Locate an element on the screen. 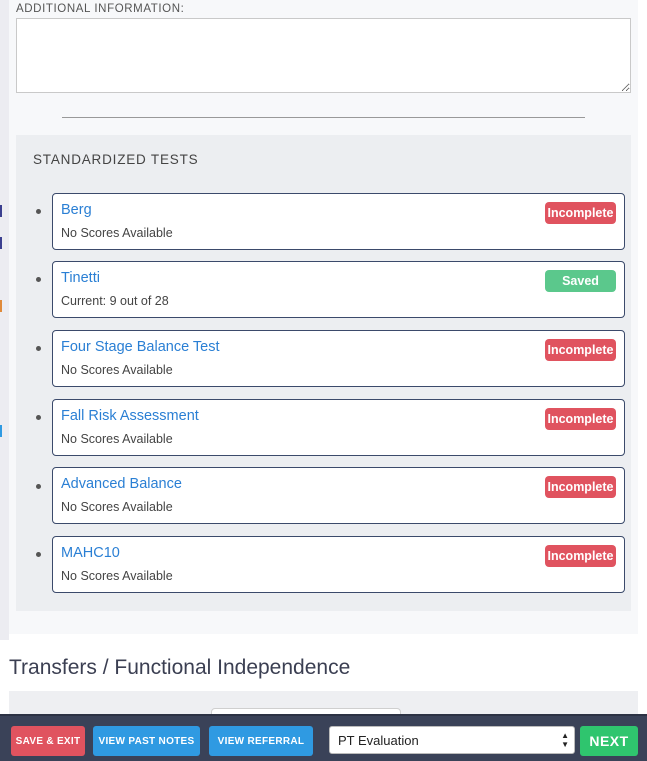 Image resolution: width=647 pixels, height=761 pixels. view-past-notes-button: VIEW PAST NOTES is located at coordinates (146, 741).